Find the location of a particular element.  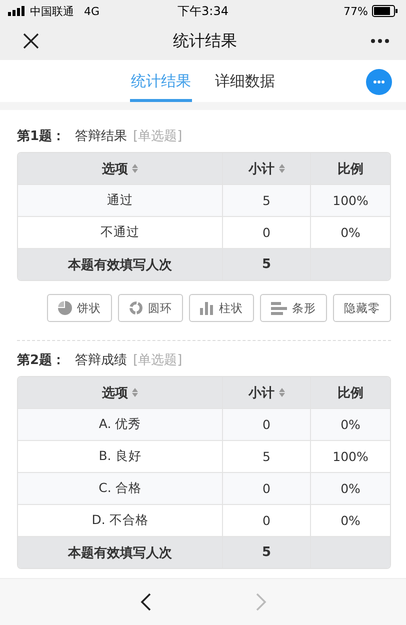

chart-type-button: 饼状 is located at coordinates (79, 308).